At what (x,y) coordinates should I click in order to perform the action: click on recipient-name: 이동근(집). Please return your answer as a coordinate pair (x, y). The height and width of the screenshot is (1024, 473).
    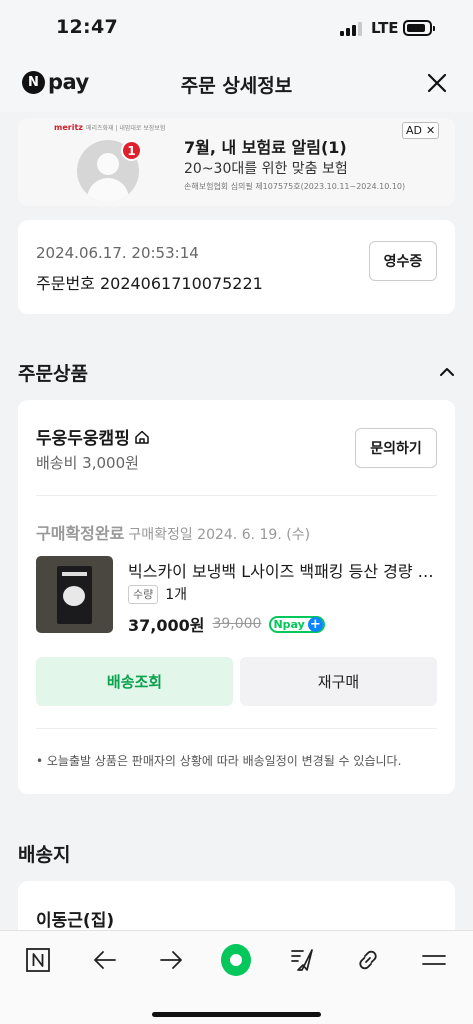
    Looking at the image, I should click on (75, 921).